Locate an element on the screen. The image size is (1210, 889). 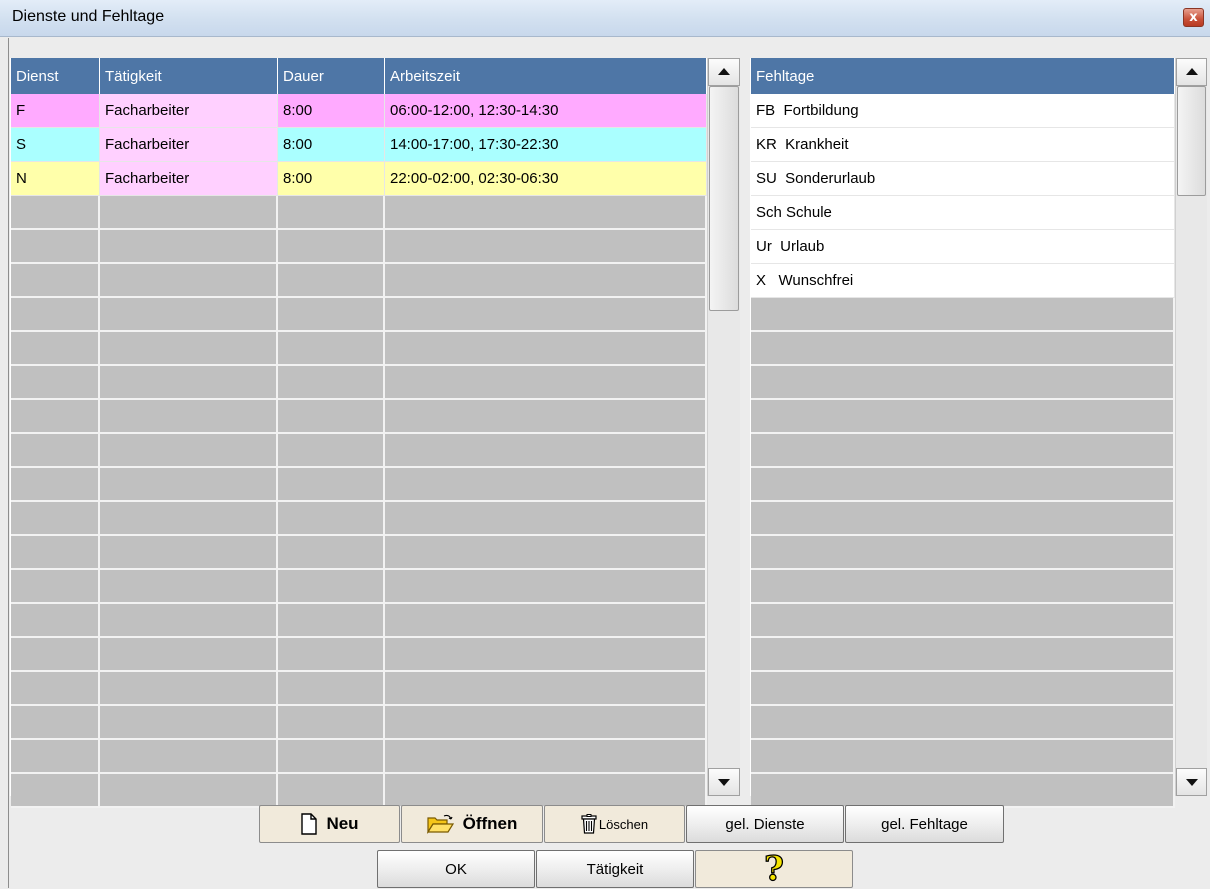
column-header-taetigkeit: Tätigkeit is located at coordinates (189, 76).